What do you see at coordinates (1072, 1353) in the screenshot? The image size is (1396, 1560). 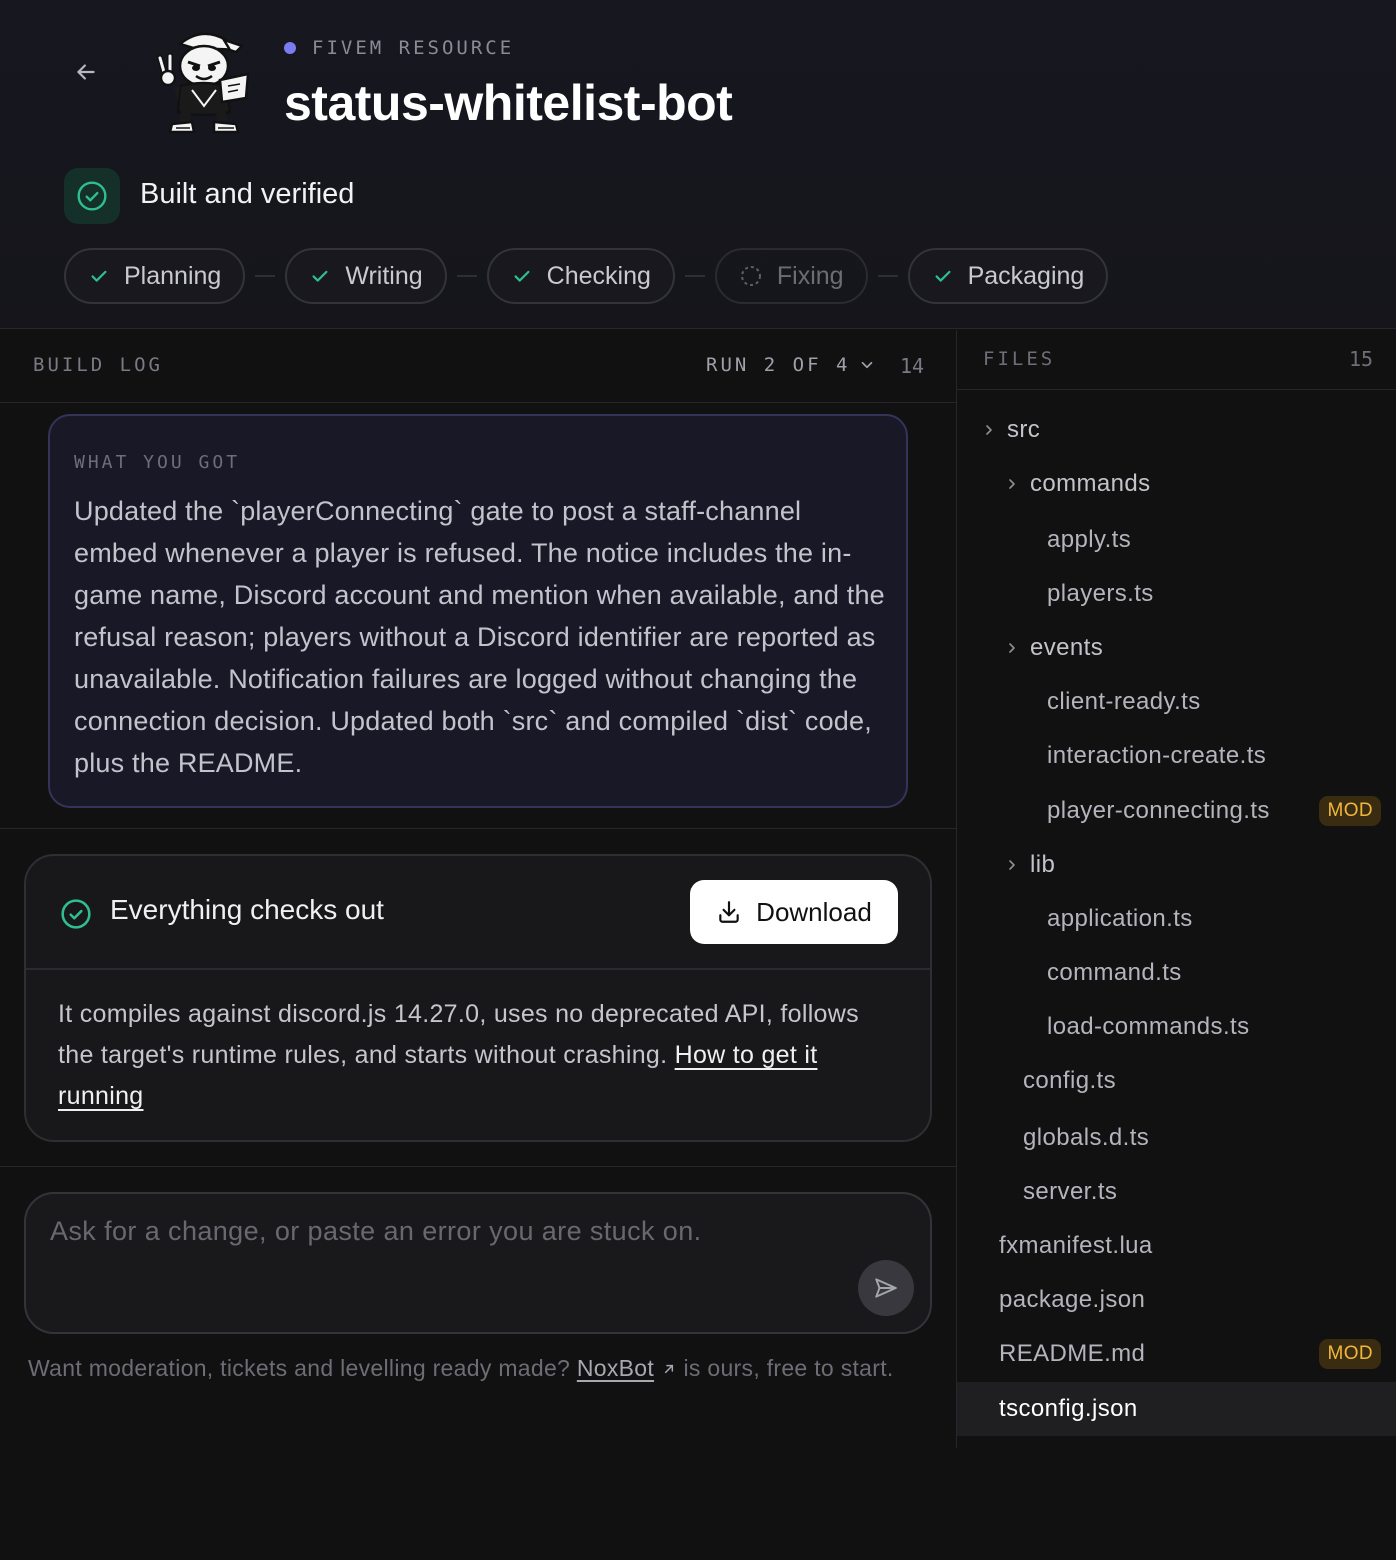 I see `file-name: README.md` at bounding box center [1072, 1353].